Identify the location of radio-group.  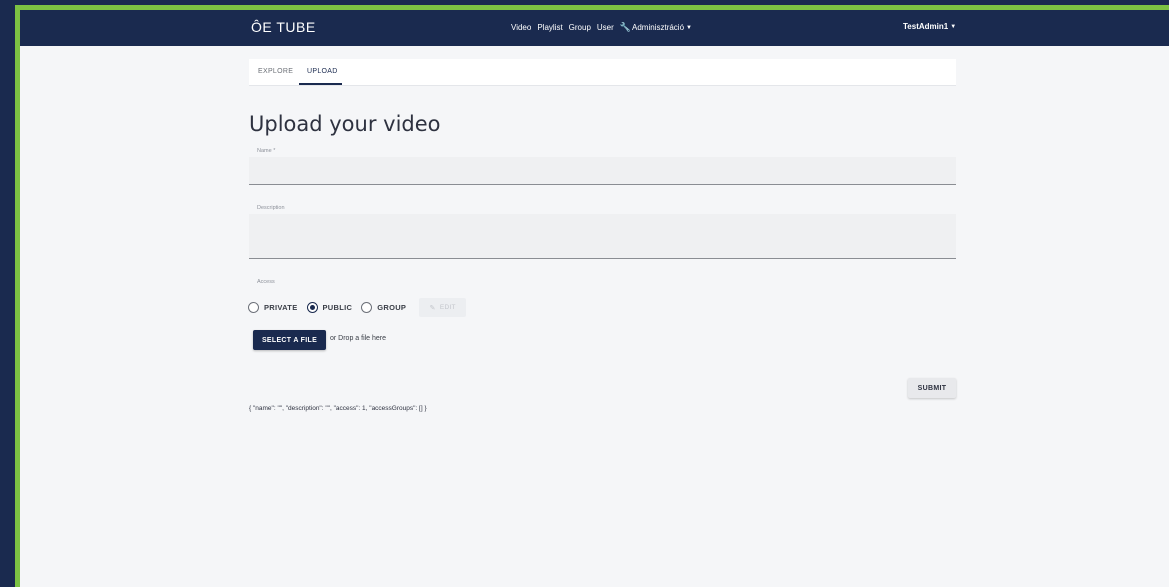
(367, 307).